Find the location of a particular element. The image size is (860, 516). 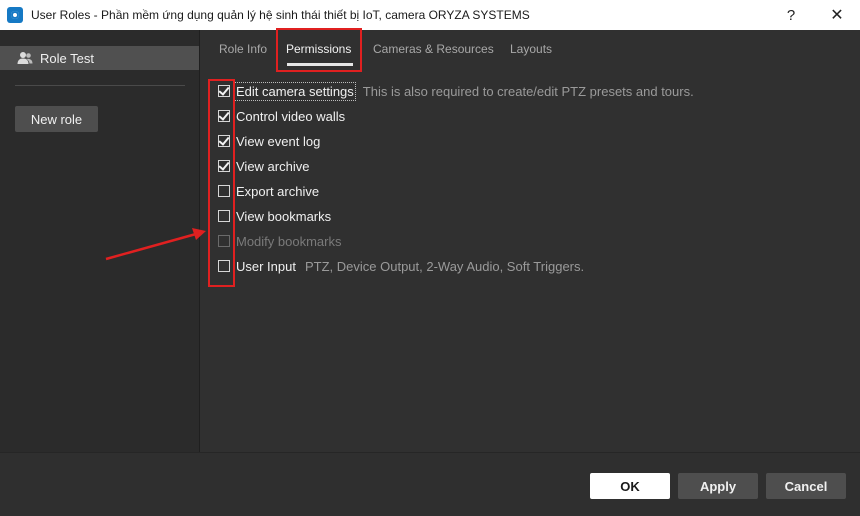

permission-label: View archive is located at coordinates (273, 166).